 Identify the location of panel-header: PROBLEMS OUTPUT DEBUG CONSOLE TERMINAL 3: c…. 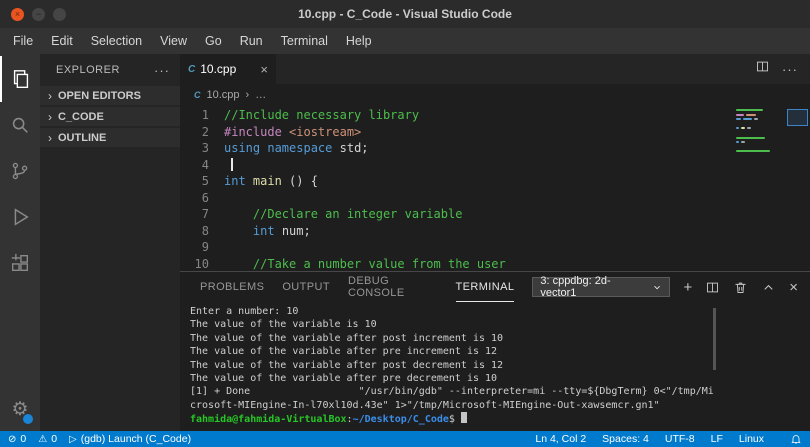
(495, 287).